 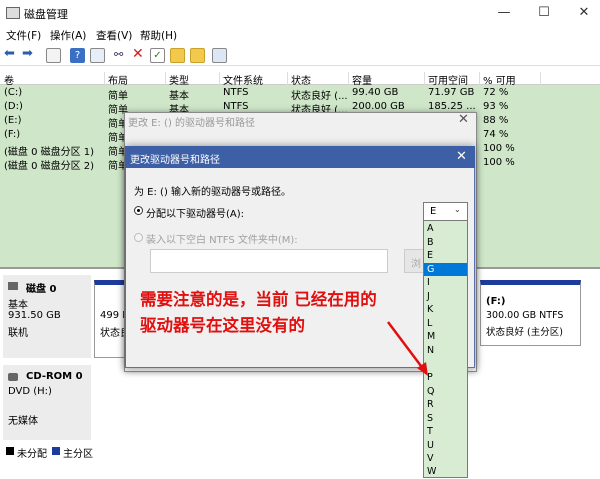 What do you see at coordinates (138, 237) in the screenshot?
I see `mount-folder-radio` at bounding box center [138, 237].